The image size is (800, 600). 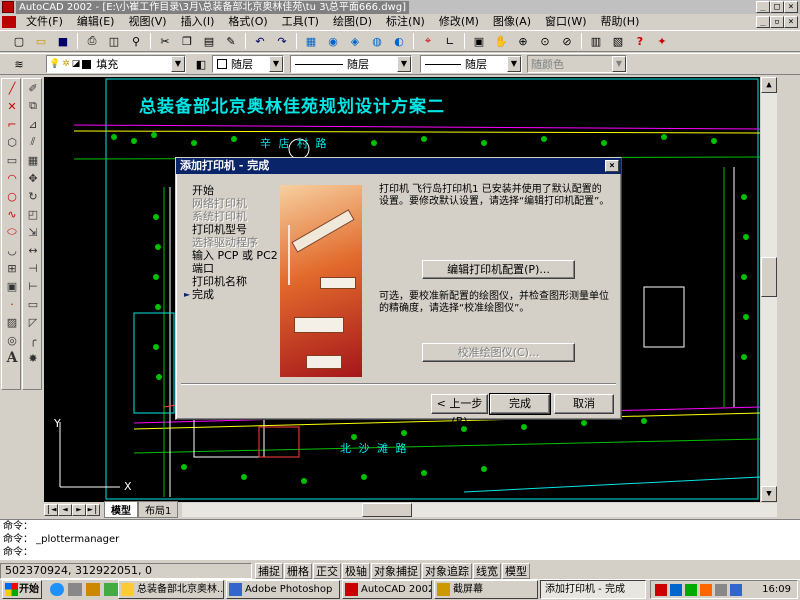 I want to click on doc-restore-button: ▫, so click(x=777, y=22).